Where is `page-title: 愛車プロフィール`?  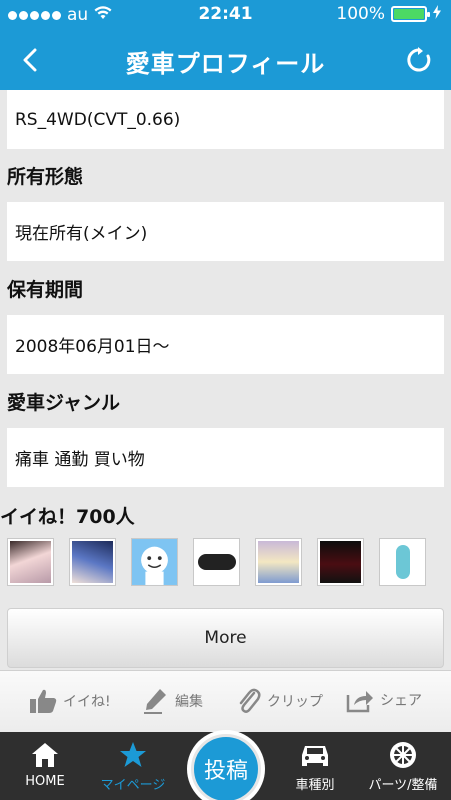 page-title: 愛車プロフィール is located at coordinates (225, 64).